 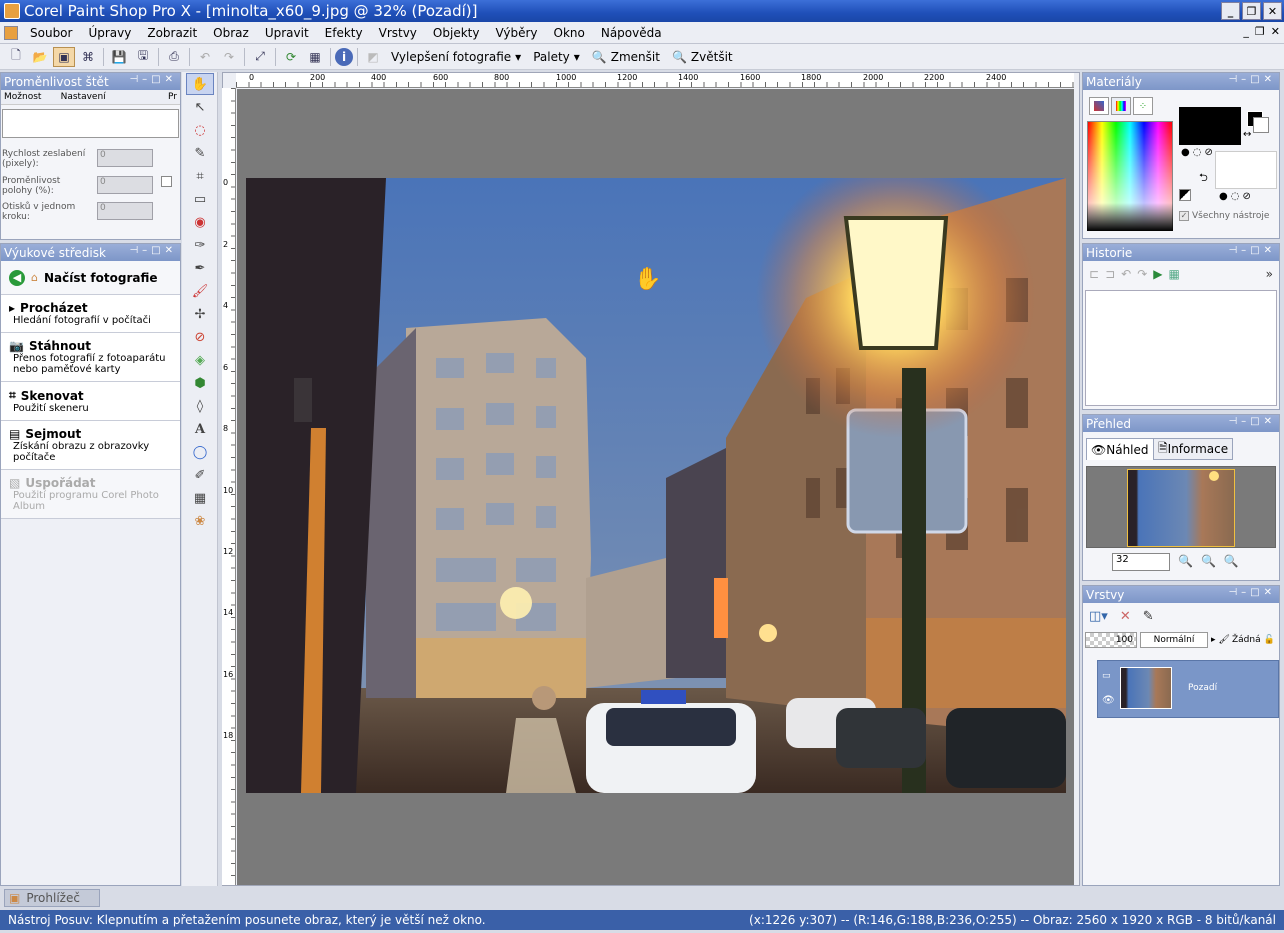 I want to click on brush-list-box, so click(x=90, y=123).